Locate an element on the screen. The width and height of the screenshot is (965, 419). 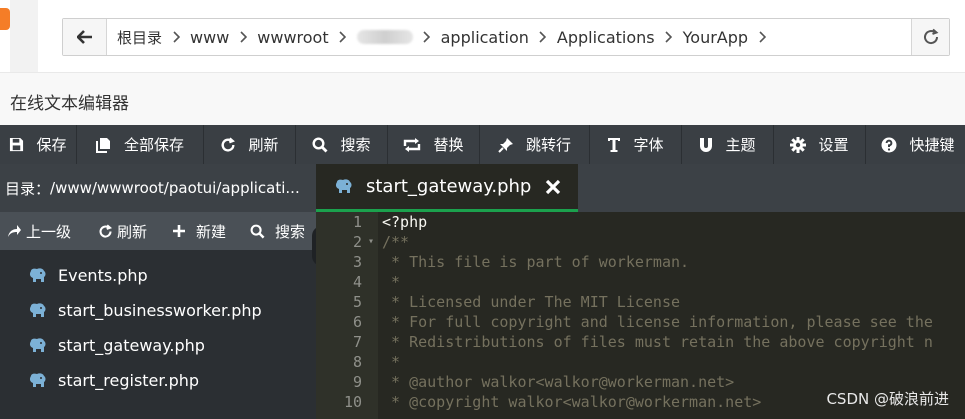
line-number: 6 is located at coordinates (347, 322).